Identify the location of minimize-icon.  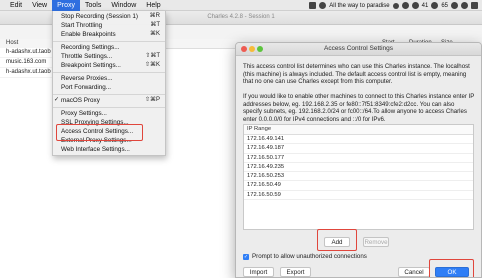
(252, 49).